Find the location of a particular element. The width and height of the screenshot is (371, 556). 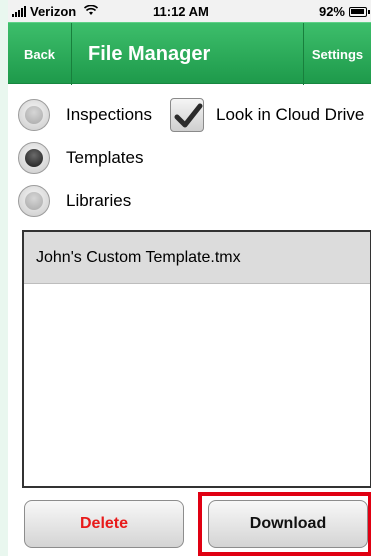

nav-bar: Back File Manager Settings is located at coordinates (189, 53).